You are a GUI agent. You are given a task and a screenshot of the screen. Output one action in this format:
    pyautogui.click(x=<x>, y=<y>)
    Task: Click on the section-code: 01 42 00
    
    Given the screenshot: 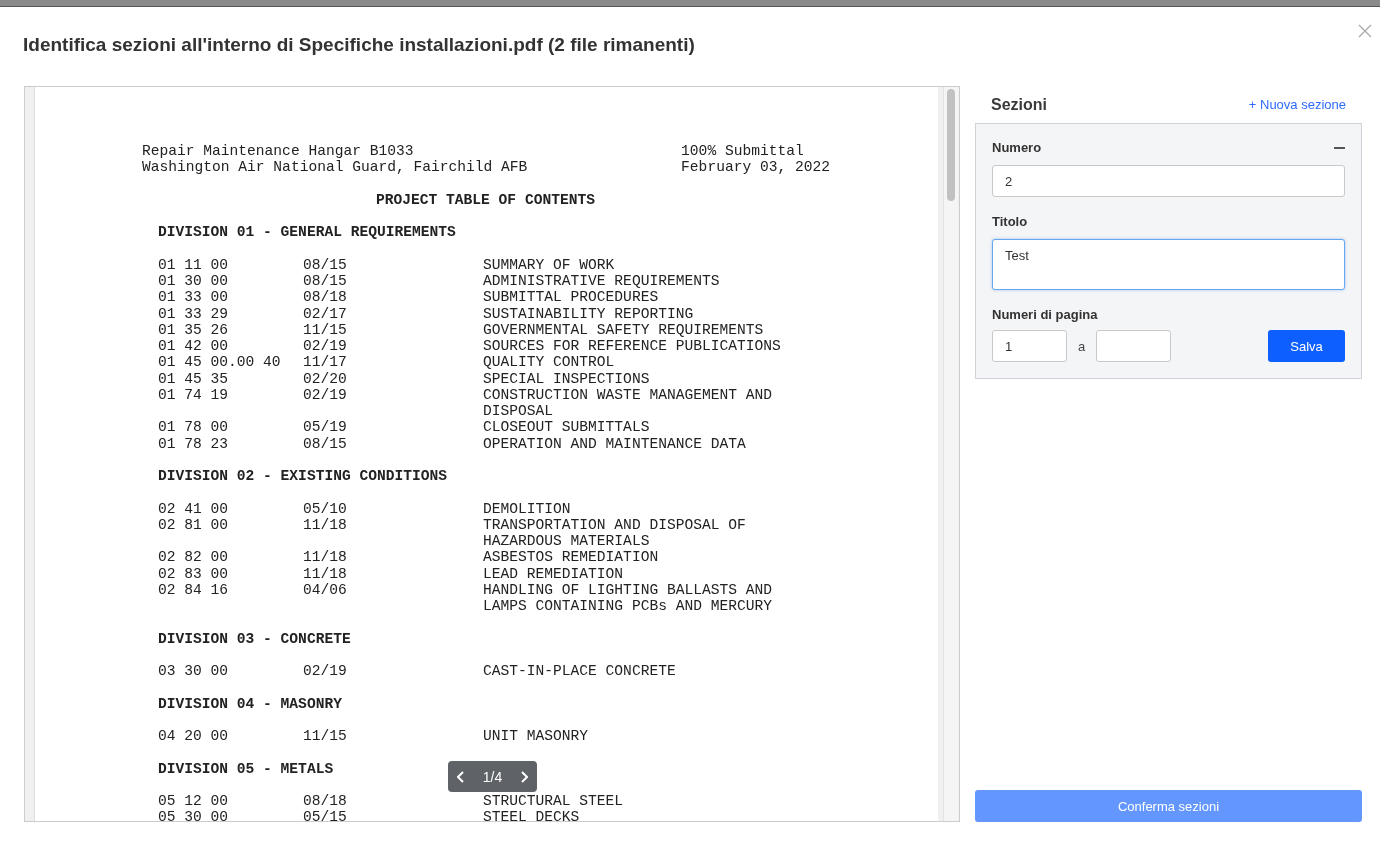 What is the action you would take?
    pyautogui.click(x=193, y=346)
    